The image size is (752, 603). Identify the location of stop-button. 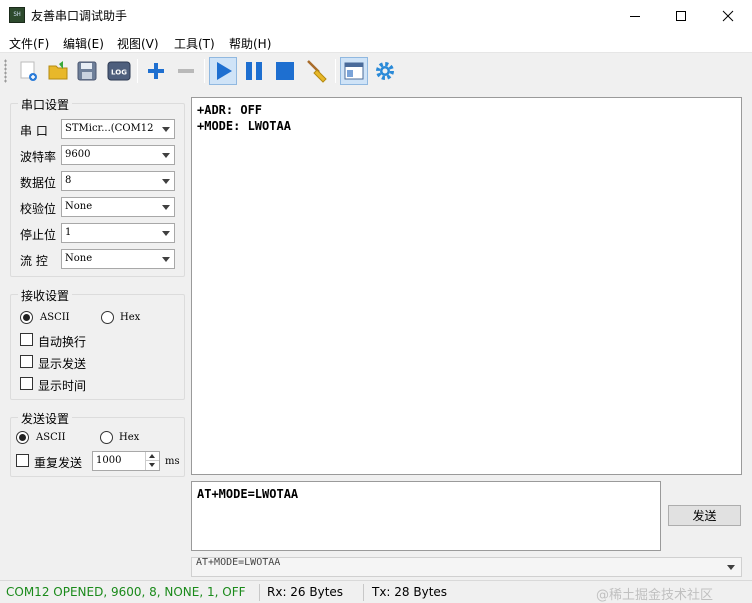
(285, 71).